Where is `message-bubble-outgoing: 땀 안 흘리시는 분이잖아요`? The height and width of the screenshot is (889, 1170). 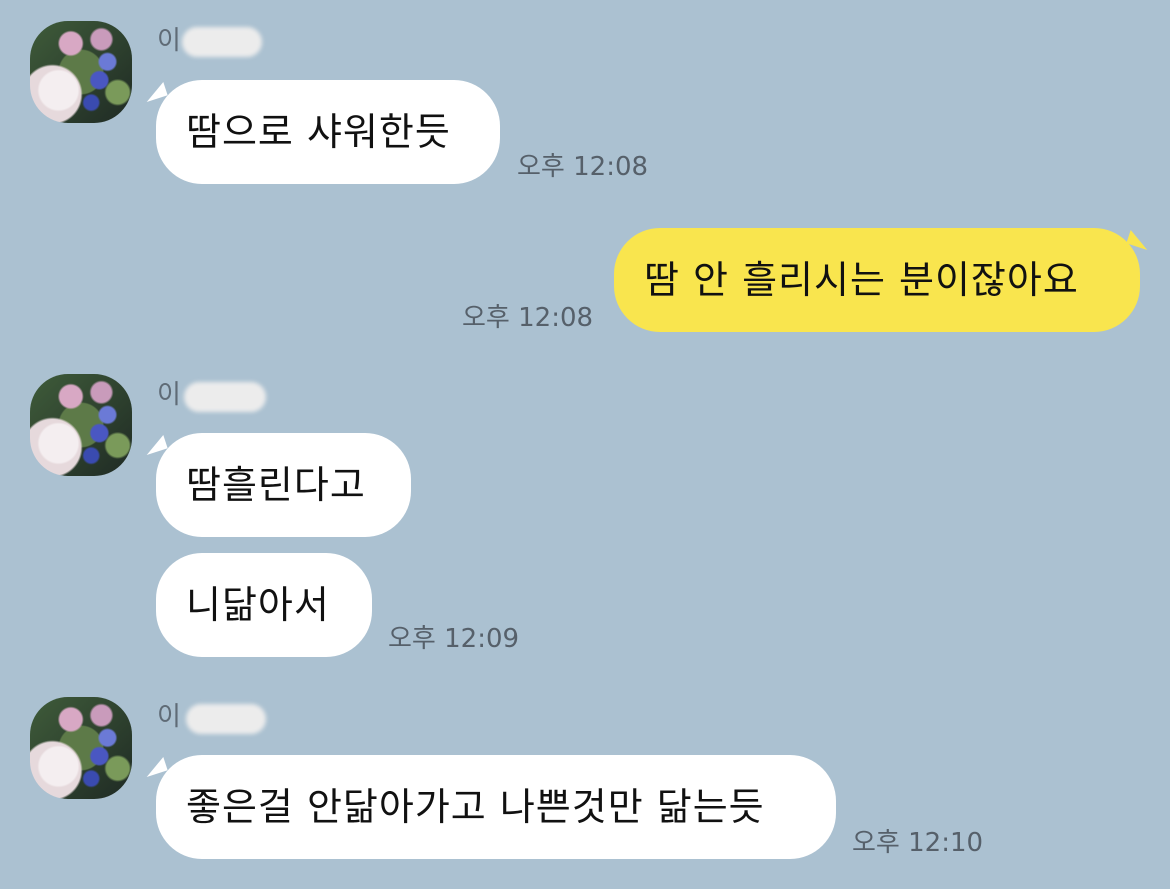
message-bubble-outgoing: 땀 안 흘리시는 분이잖아요 is located at coordinates (877, 280).